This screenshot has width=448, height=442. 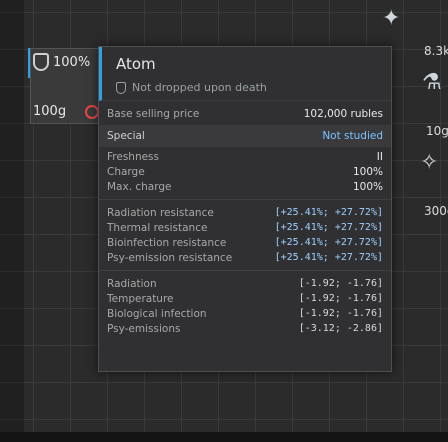 What do you see at coordinates (160, 212) in the screenshot?
I see `resistance-label: Radiation resistance` at bounding box center [160, 212].